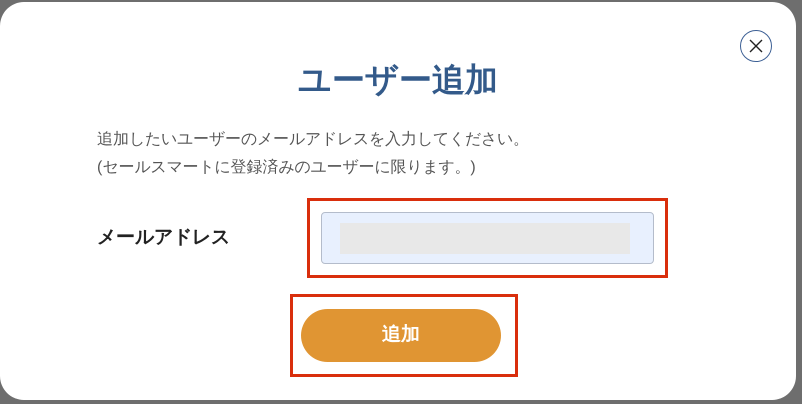 The height and width of the screenshot is (404, 802). I want to click on close-icon, so click(756, 46).